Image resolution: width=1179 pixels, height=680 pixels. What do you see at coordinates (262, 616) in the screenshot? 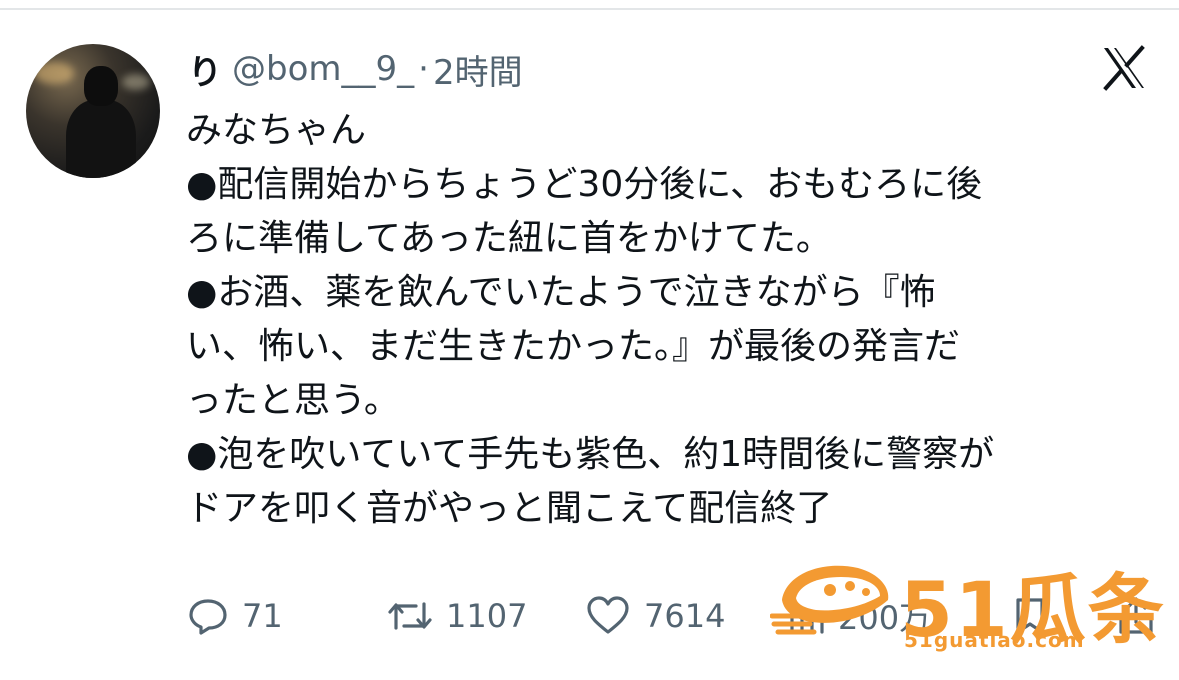
I see `reply-count: 71` at bounding box center [262, 616].